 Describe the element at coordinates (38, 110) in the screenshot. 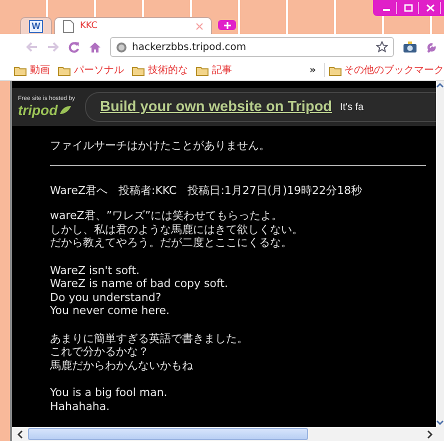

I see `tripod-logo: tripod` at that location.